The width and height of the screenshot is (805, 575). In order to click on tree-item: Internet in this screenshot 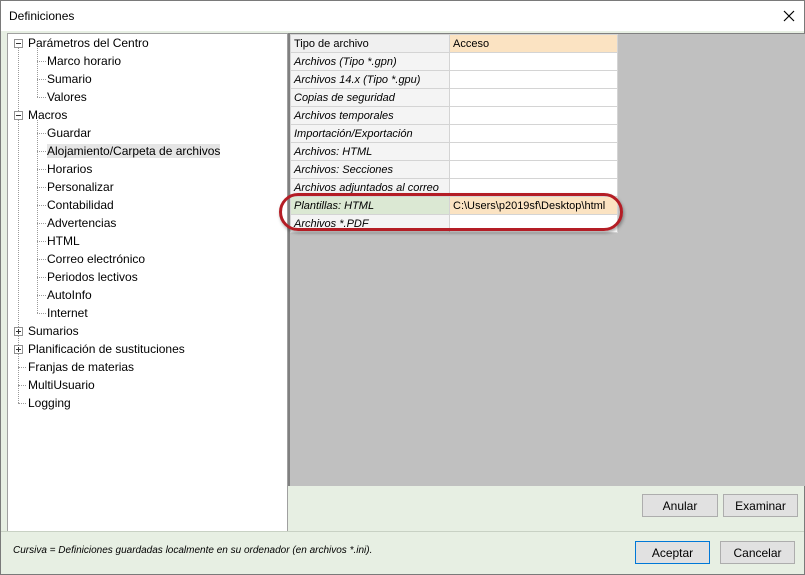, I will do `click(67, 313)`.